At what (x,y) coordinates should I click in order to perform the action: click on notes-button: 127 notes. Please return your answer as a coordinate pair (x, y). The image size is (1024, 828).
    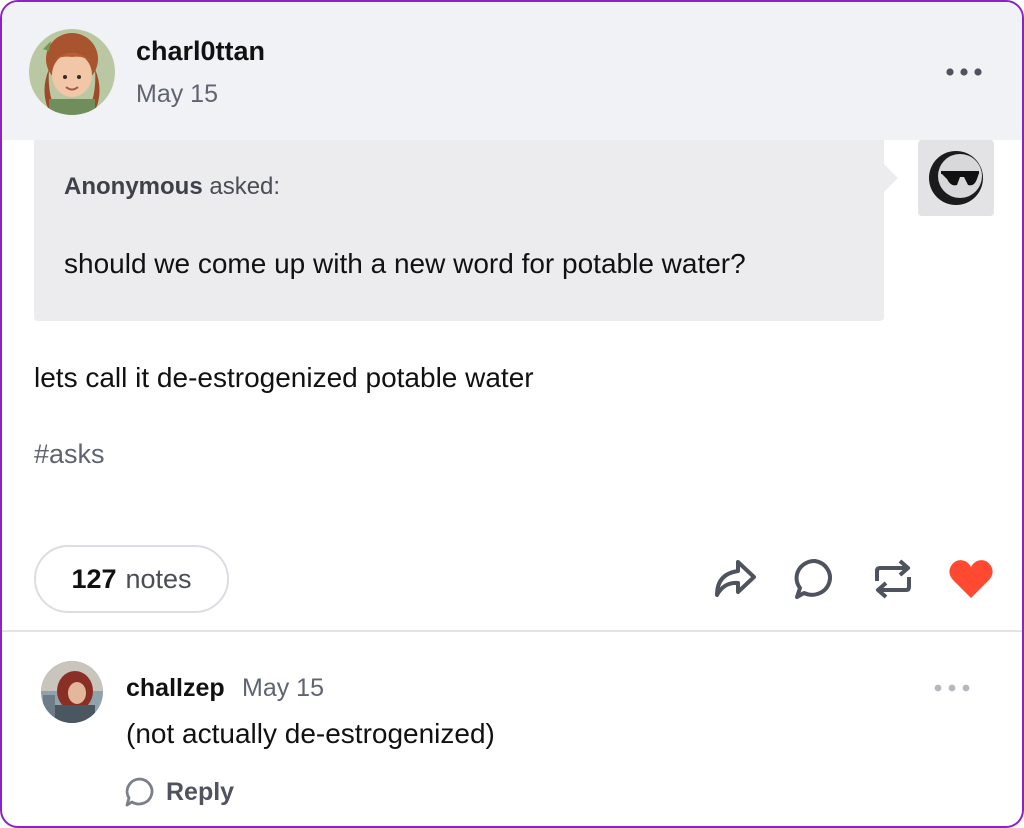
    Looking at the image, I should click on (131, 579).